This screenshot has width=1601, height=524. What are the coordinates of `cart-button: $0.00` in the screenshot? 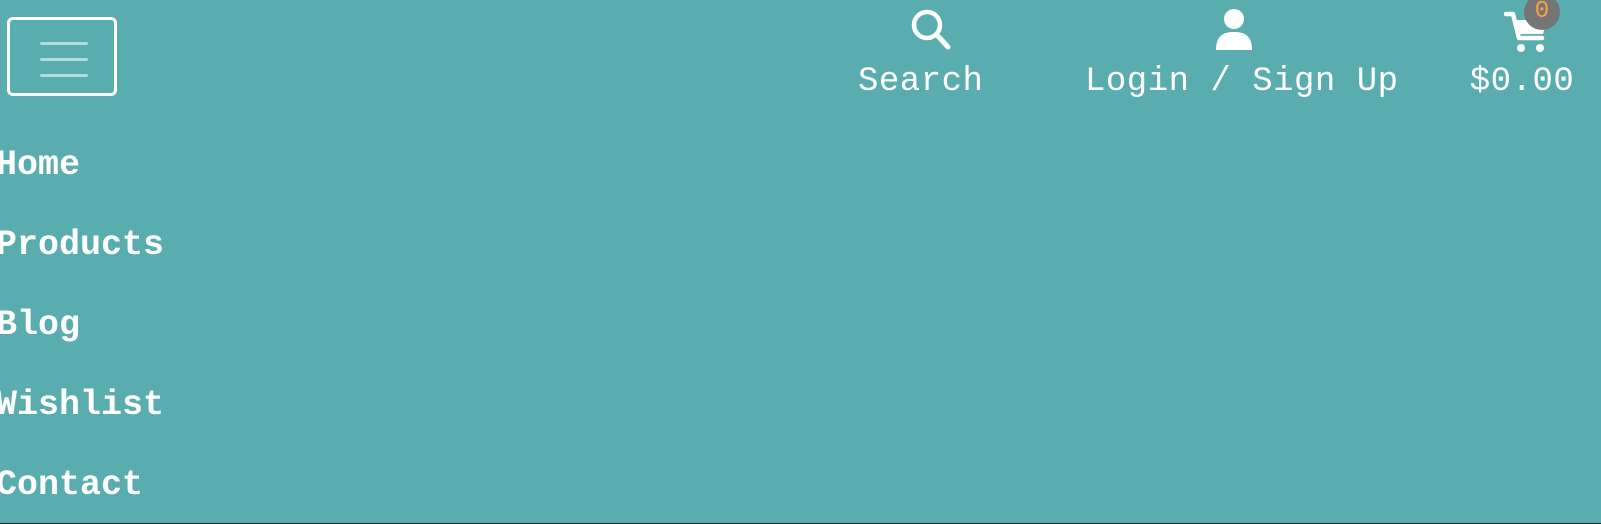 It's located at (1522, 55).